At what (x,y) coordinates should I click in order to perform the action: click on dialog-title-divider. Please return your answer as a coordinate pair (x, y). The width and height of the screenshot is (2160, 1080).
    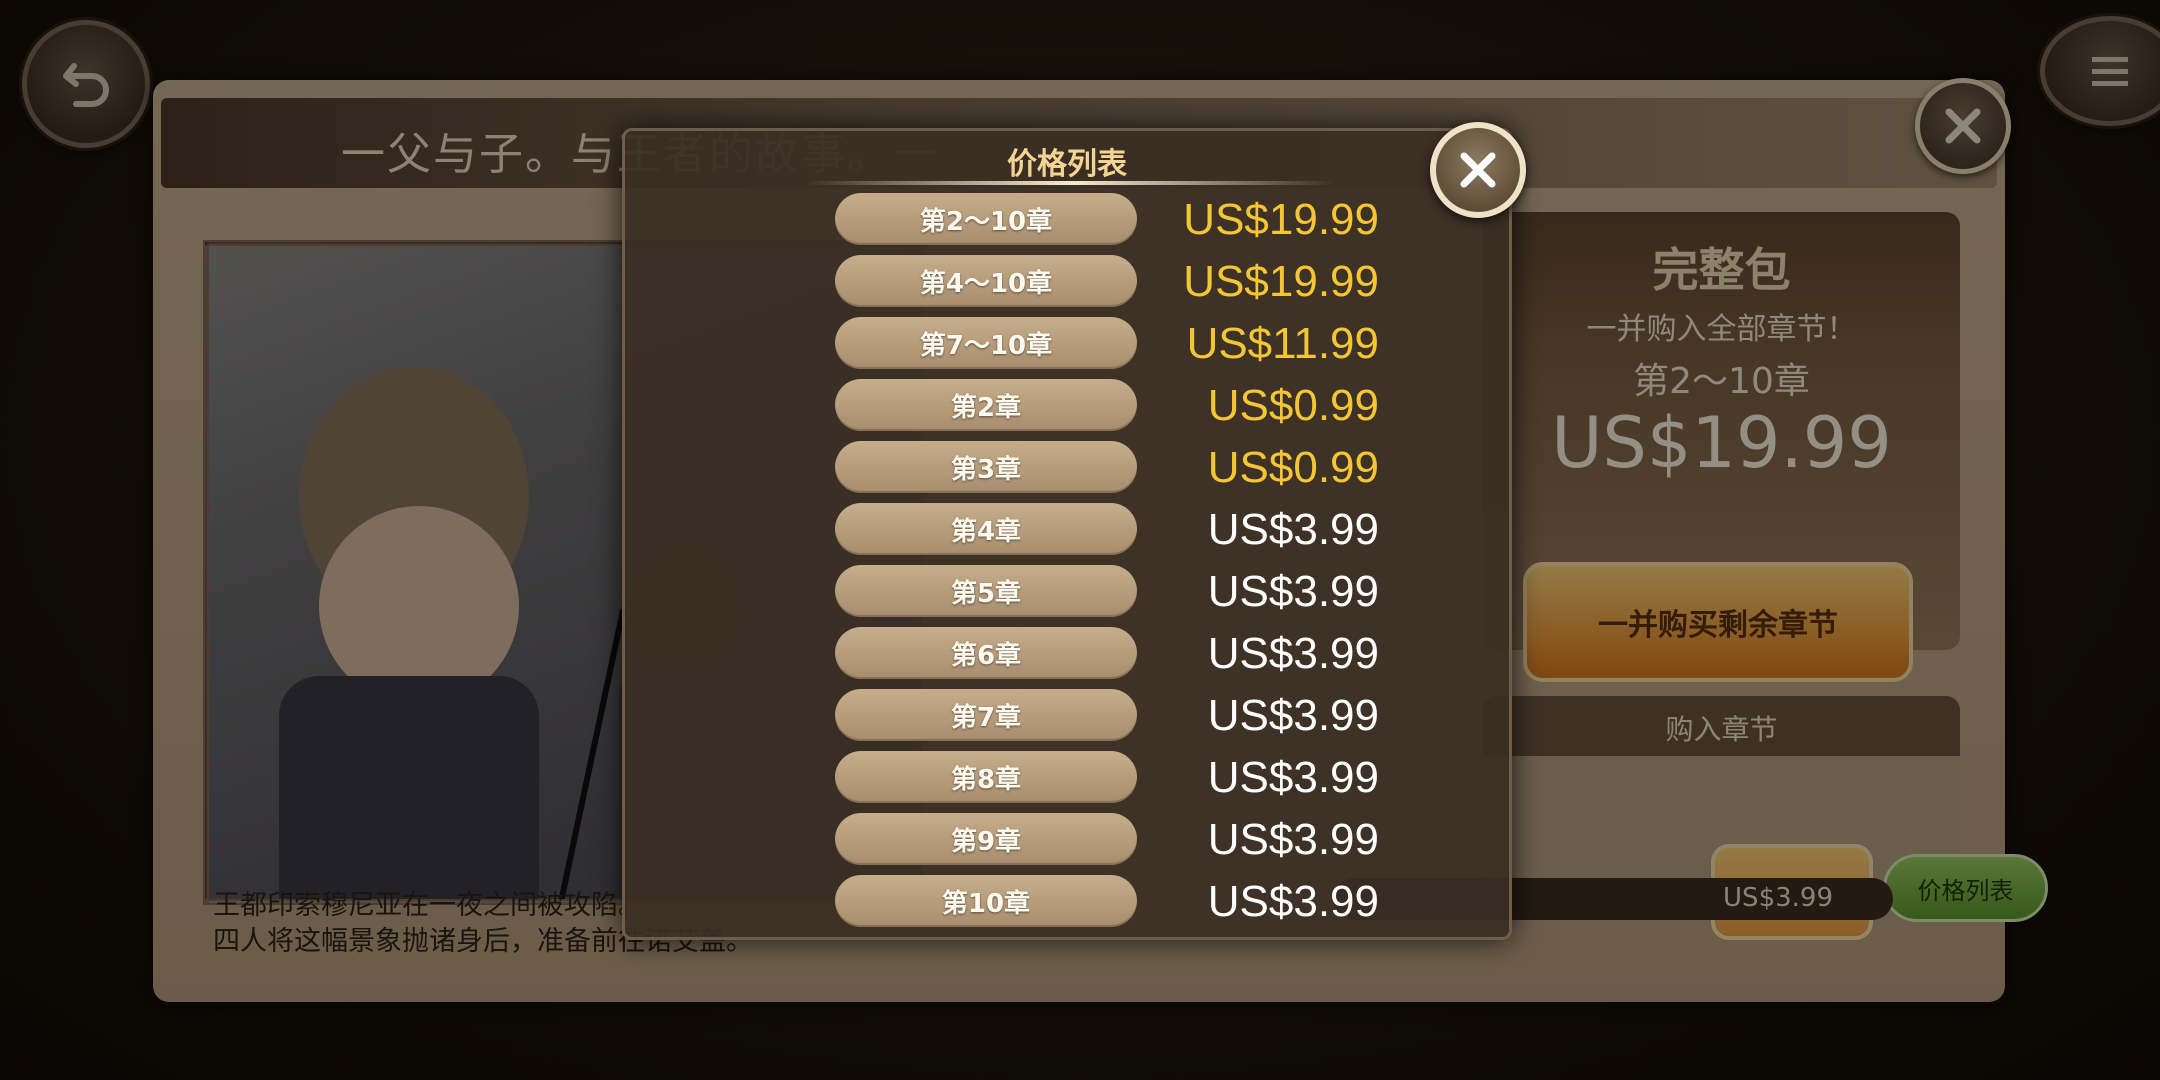
    Looking at the image, I should click on (1070, 183).